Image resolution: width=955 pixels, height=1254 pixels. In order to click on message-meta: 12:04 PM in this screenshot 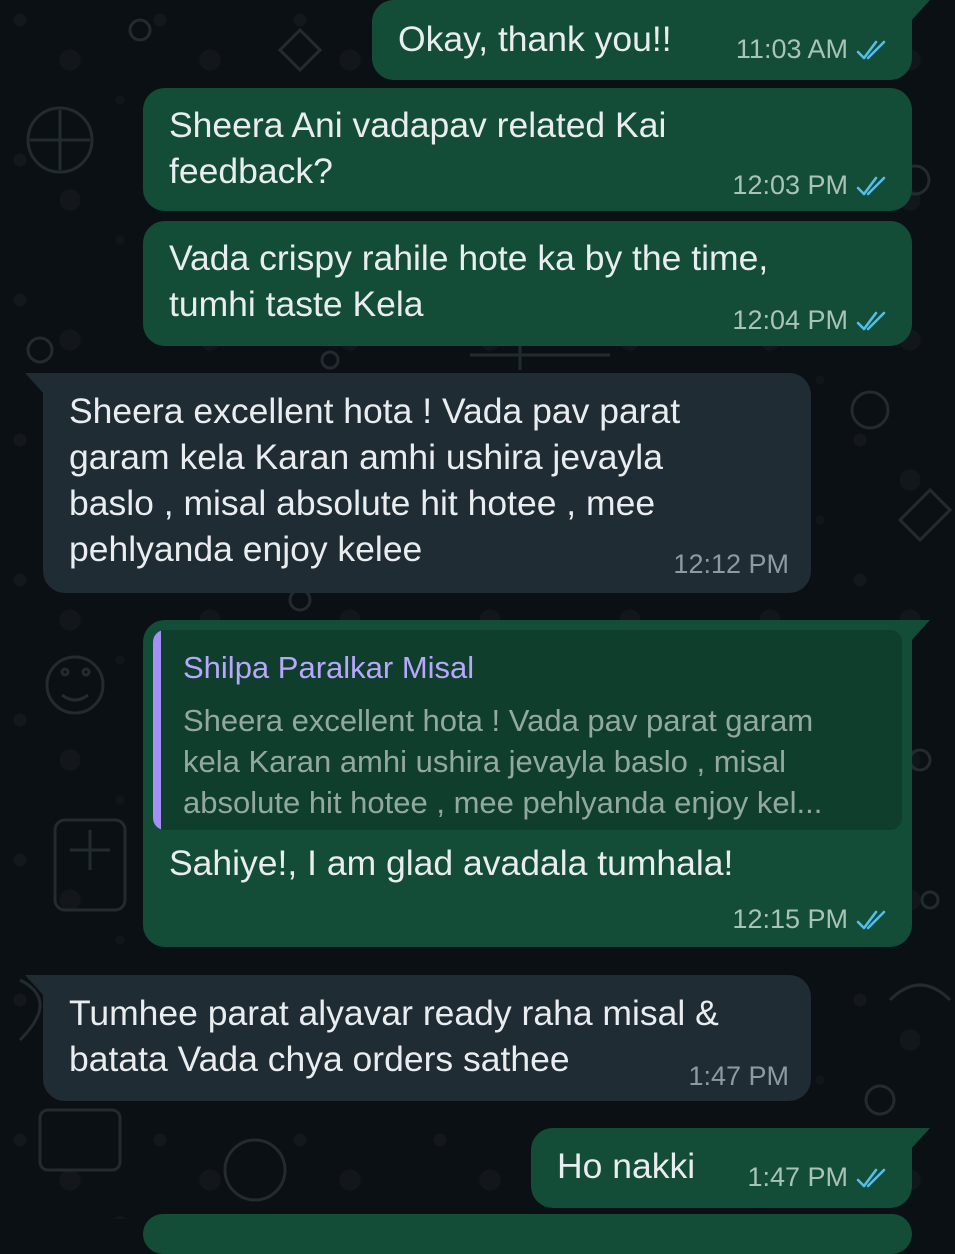, I will do `click(811, 320)`.